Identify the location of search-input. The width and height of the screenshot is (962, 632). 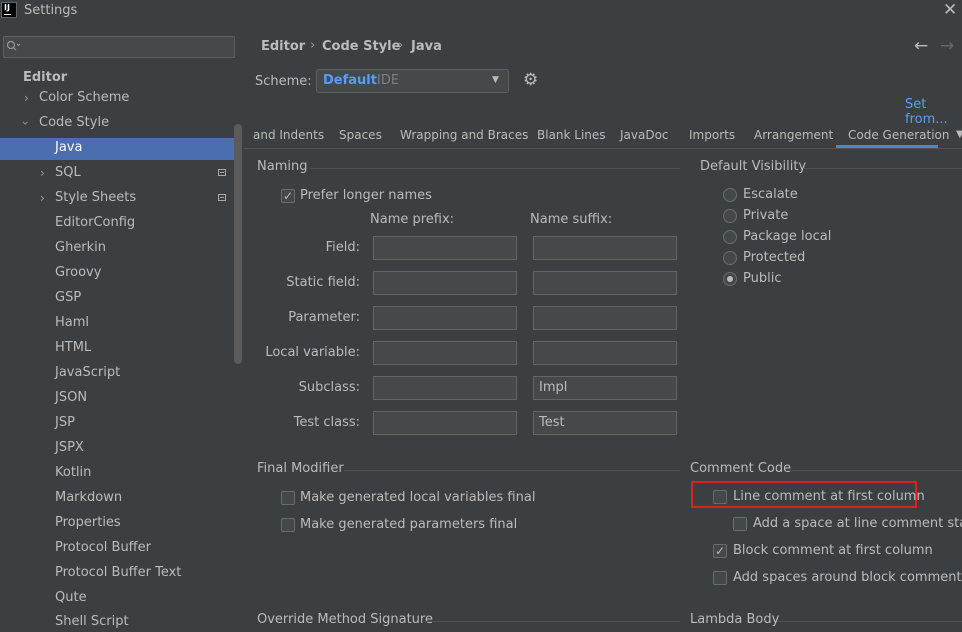
(119, 47).